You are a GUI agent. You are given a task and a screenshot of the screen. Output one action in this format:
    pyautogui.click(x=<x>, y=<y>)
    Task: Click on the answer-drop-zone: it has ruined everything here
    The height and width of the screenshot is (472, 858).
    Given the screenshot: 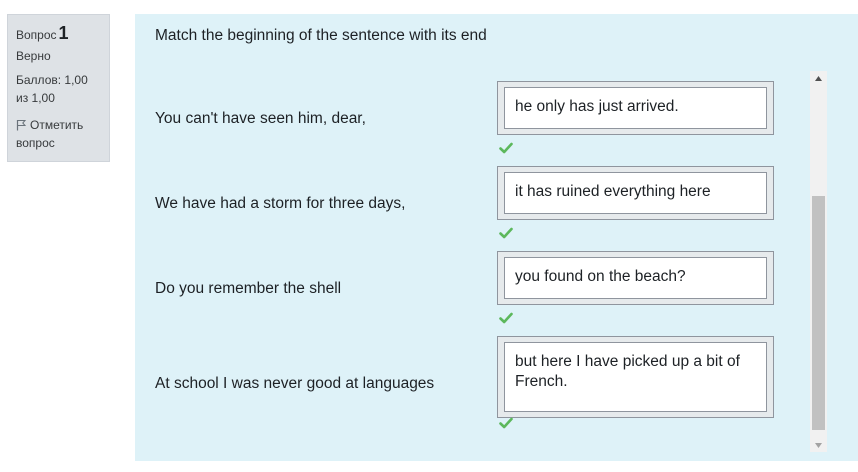 What is the action you would take?
    pyautogui.click(x=635, y=193)
    